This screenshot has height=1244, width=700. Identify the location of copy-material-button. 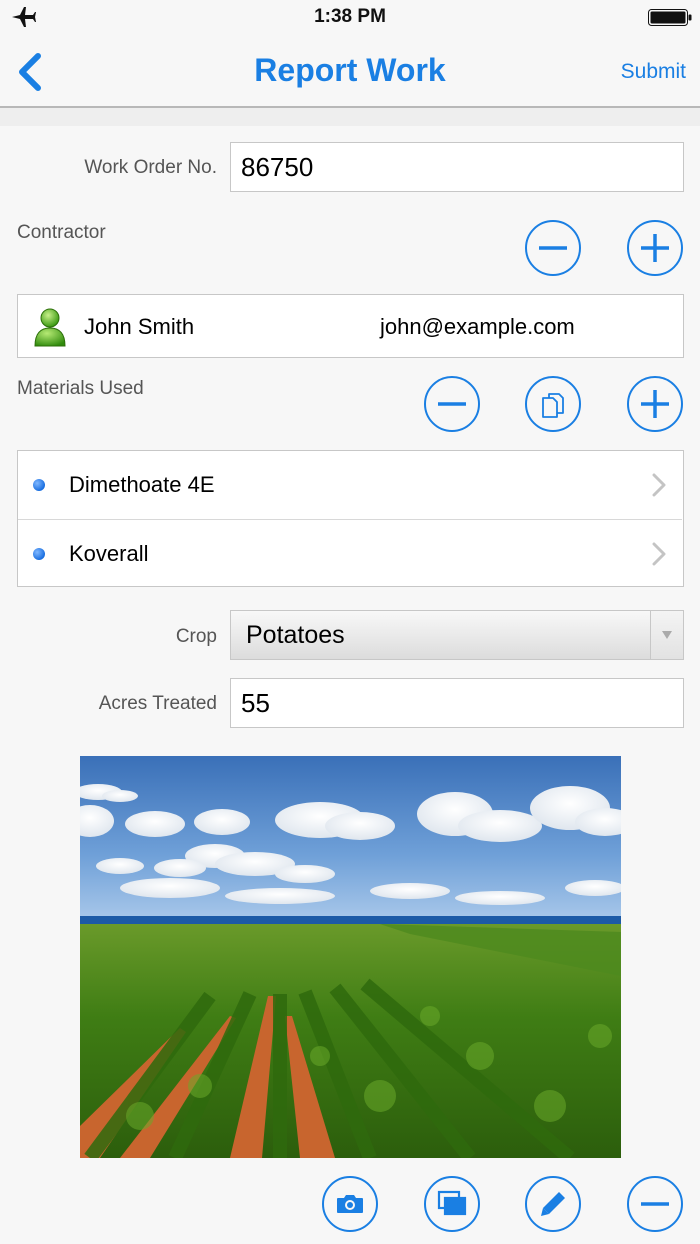
(553, 404).